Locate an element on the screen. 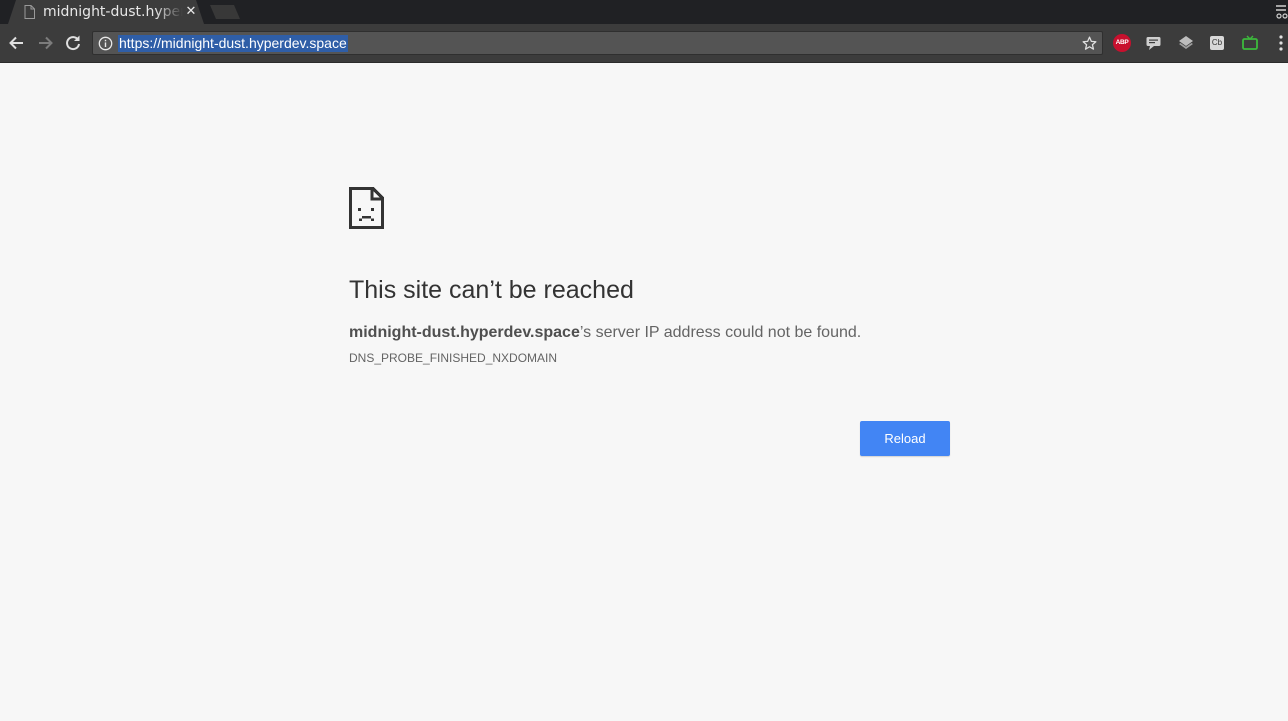 Image resolution: width=1288 pixels, height=721 pixels. chat-icon is located at coordinates (1154, 43).